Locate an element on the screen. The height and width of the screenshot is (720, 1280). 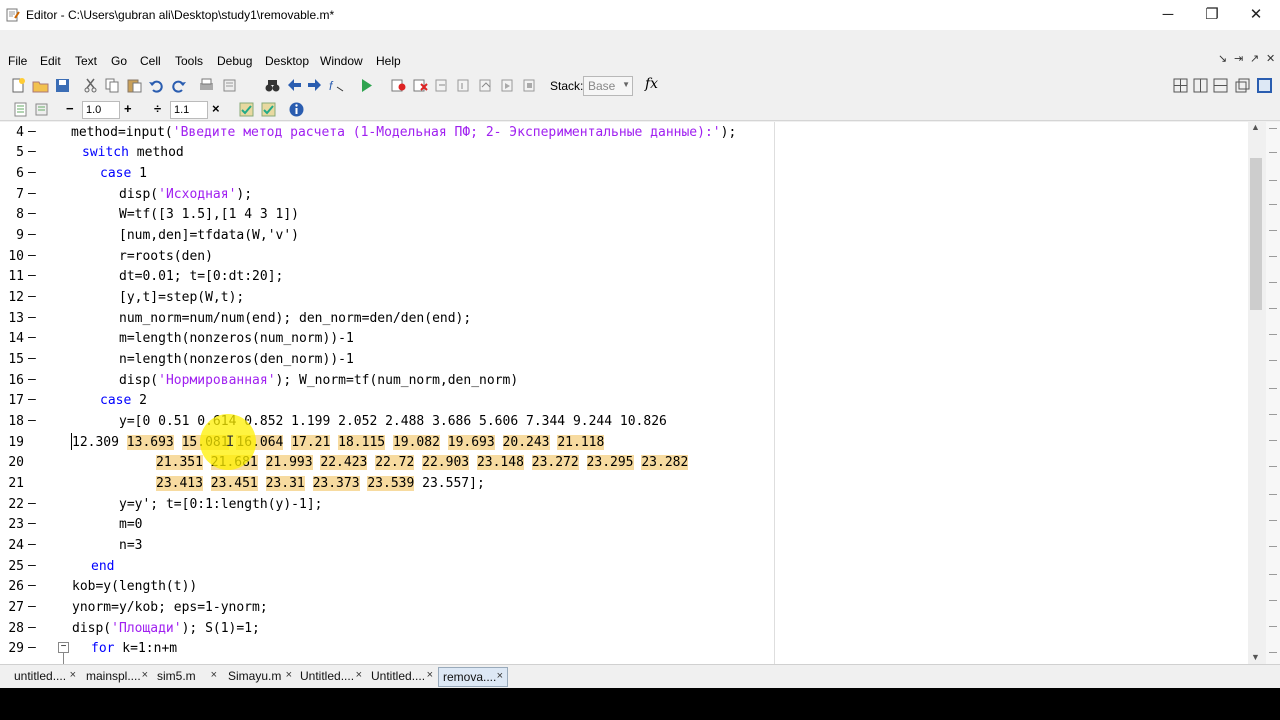
maximize-layout-icon is located at coordinates (1264, 85).